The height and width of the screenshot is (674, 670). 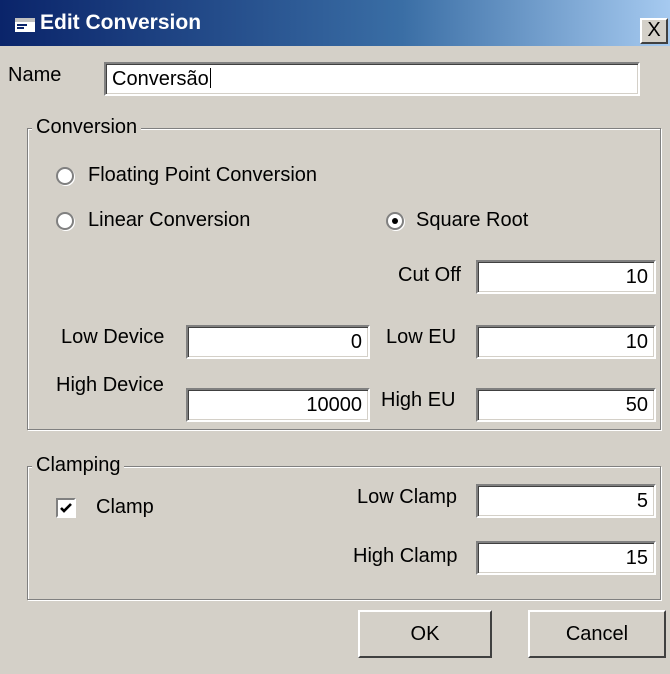 I want to click on name-input: Conversão, so click(x=372, y=79).